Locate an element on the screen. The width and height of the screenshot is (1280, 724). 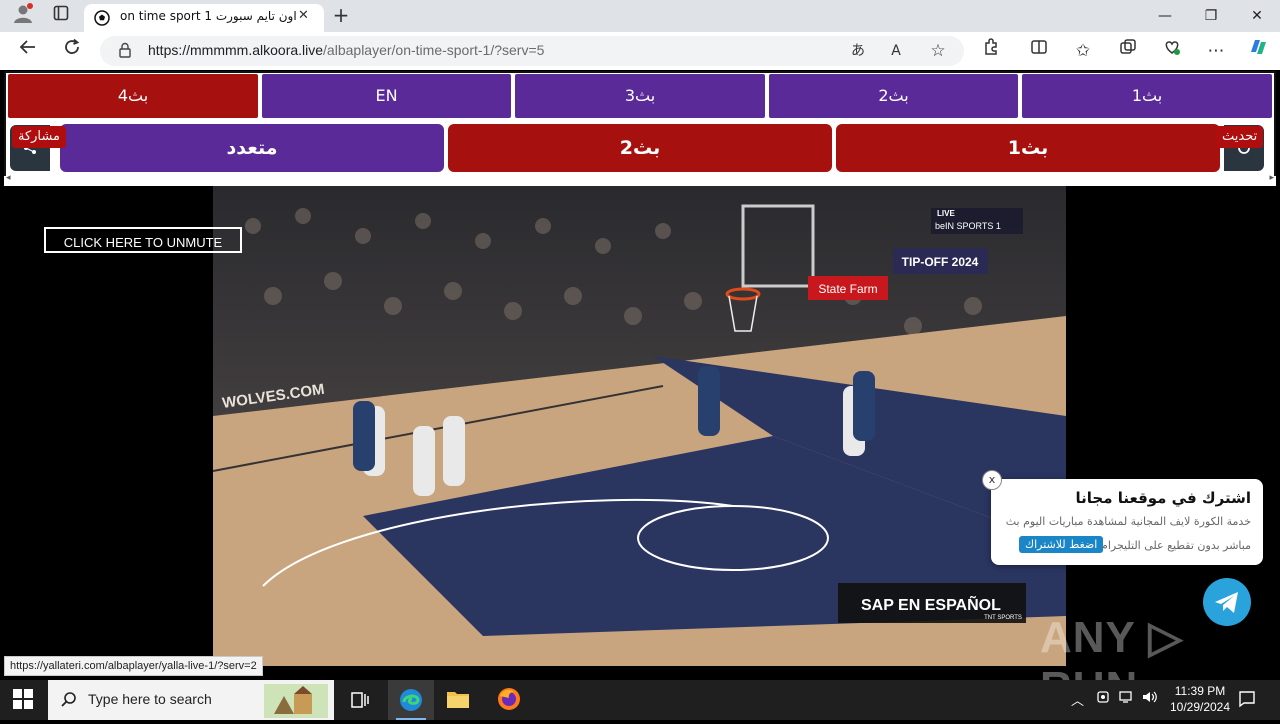
url-host: https://mmmmm.alkoora.live is located at coordinates (236, 50).